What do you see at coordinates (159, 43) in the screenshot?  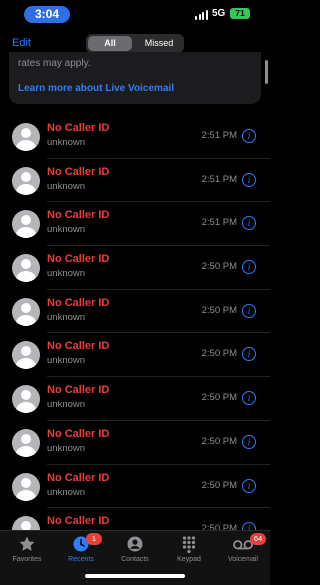 I see `segment-missed: Missed` at bounding box center [159, 43].